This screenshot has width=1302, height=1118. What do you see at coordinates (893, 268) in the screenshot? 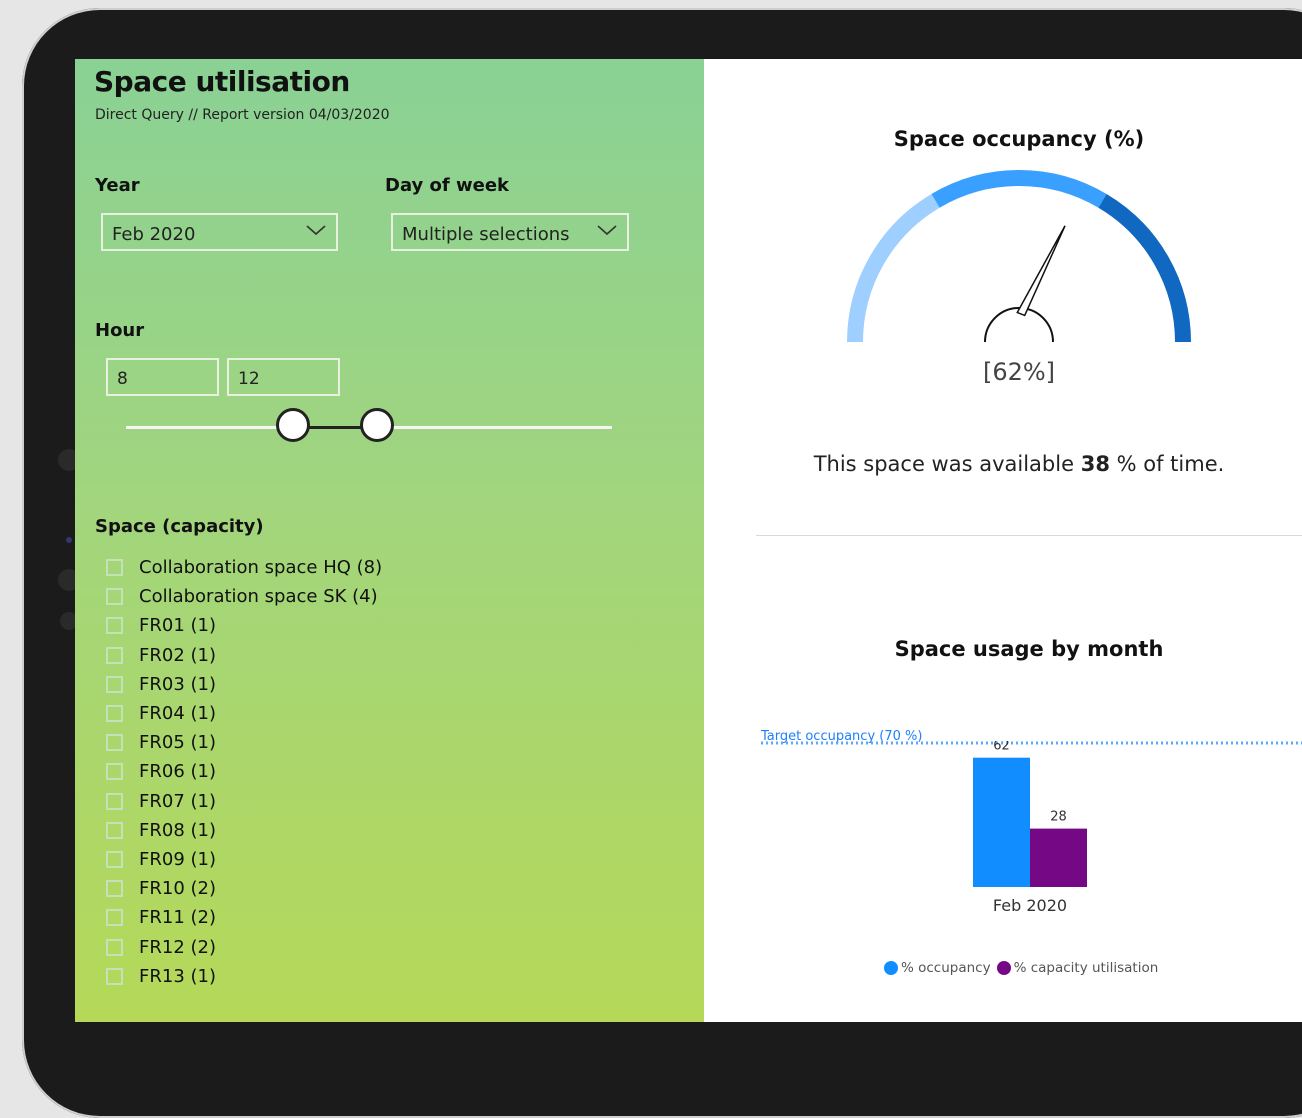
I see `gauge-arc-low` at bounding box center [893, 268].